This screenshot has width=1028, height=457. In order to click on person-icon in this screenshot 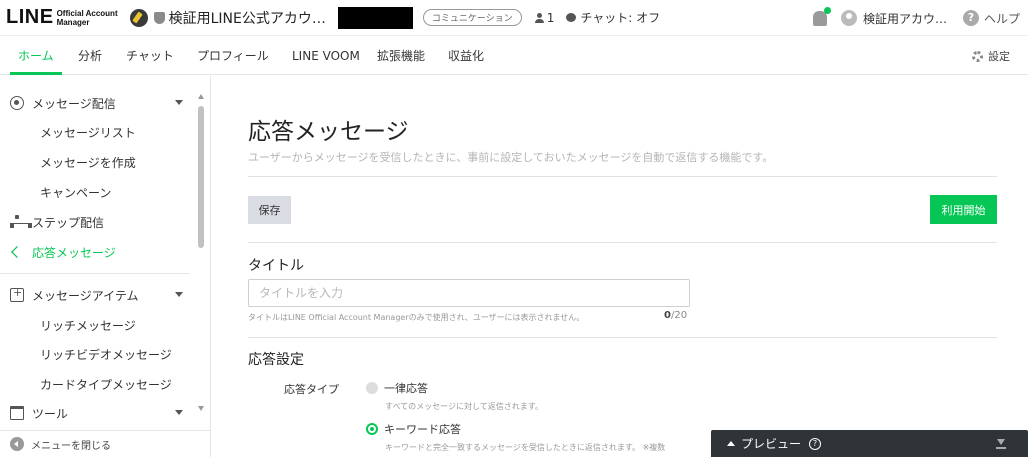, I will do `click(539, 17)`.